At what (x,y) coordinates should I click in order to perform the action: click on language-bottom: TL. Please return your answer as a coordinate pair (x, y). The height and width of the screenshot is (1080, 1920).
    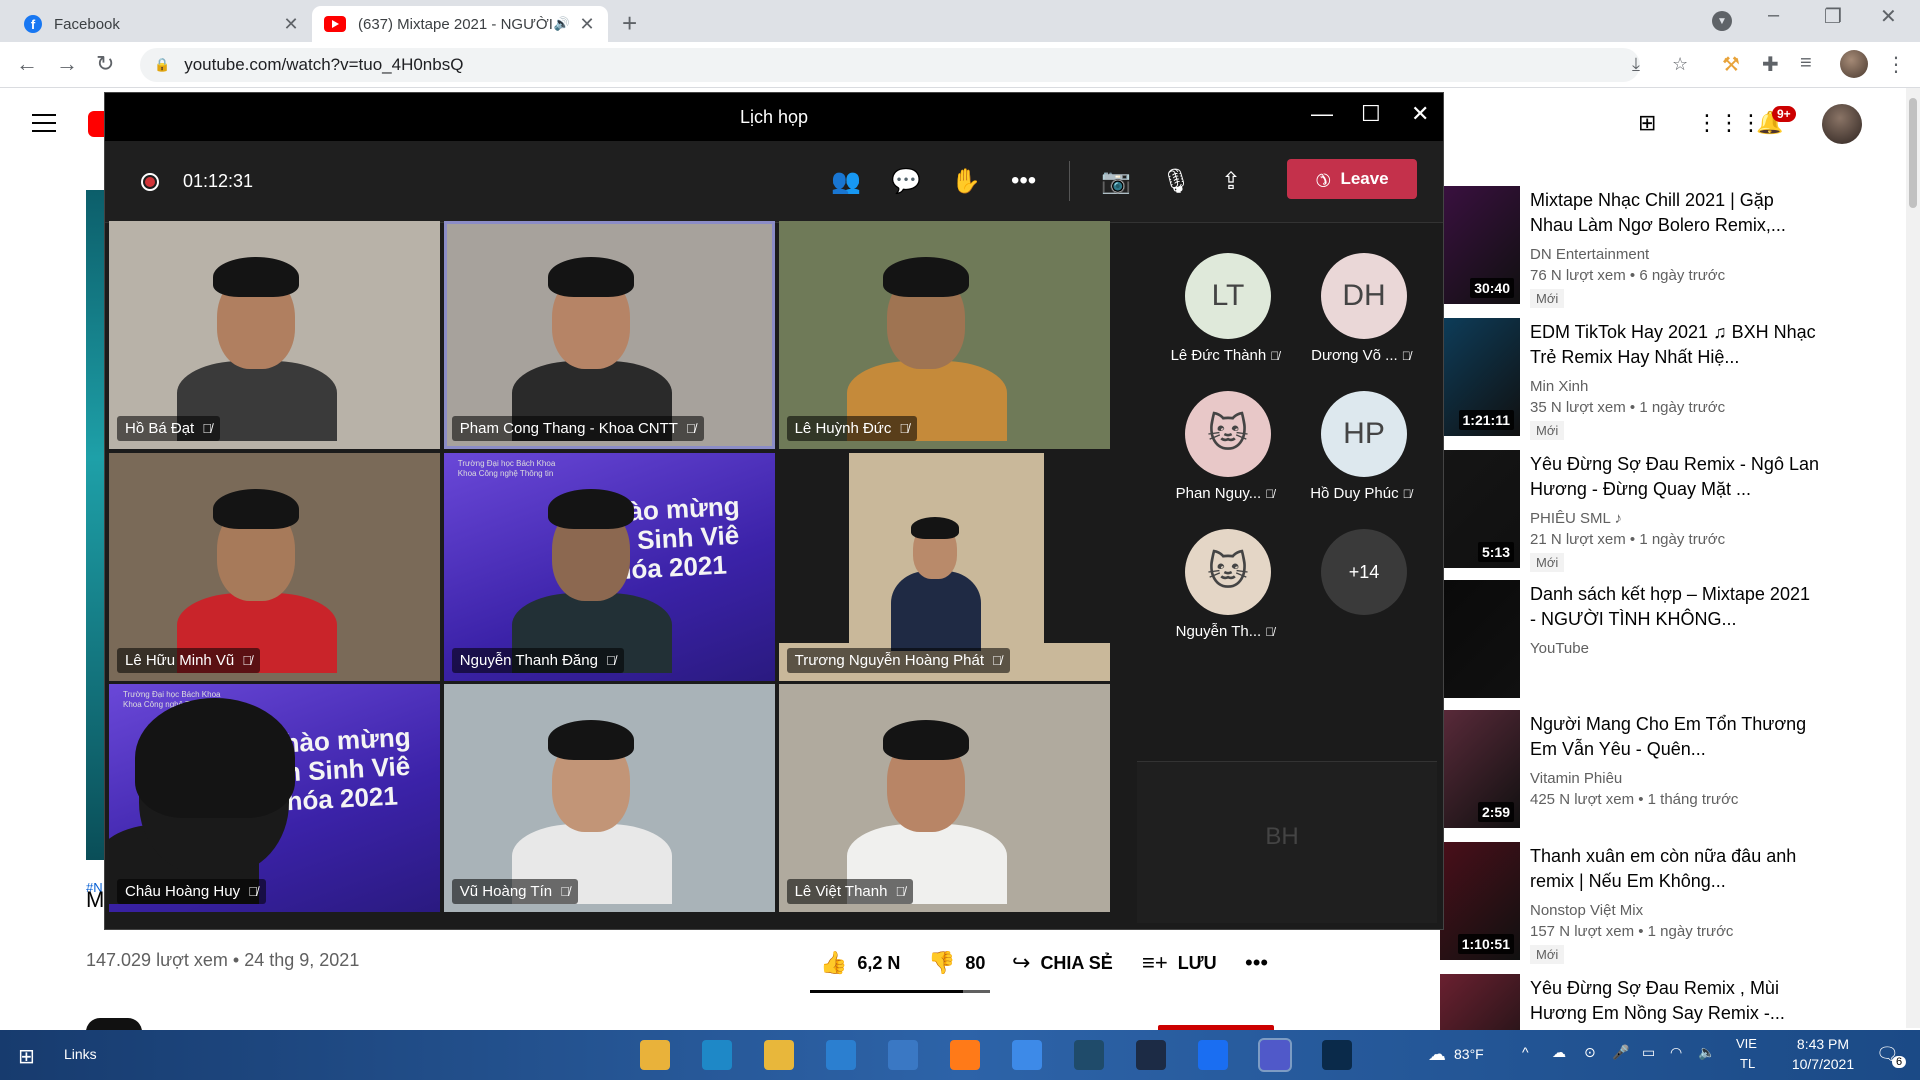
    Looking at the image, I should click on (1747, 1063).